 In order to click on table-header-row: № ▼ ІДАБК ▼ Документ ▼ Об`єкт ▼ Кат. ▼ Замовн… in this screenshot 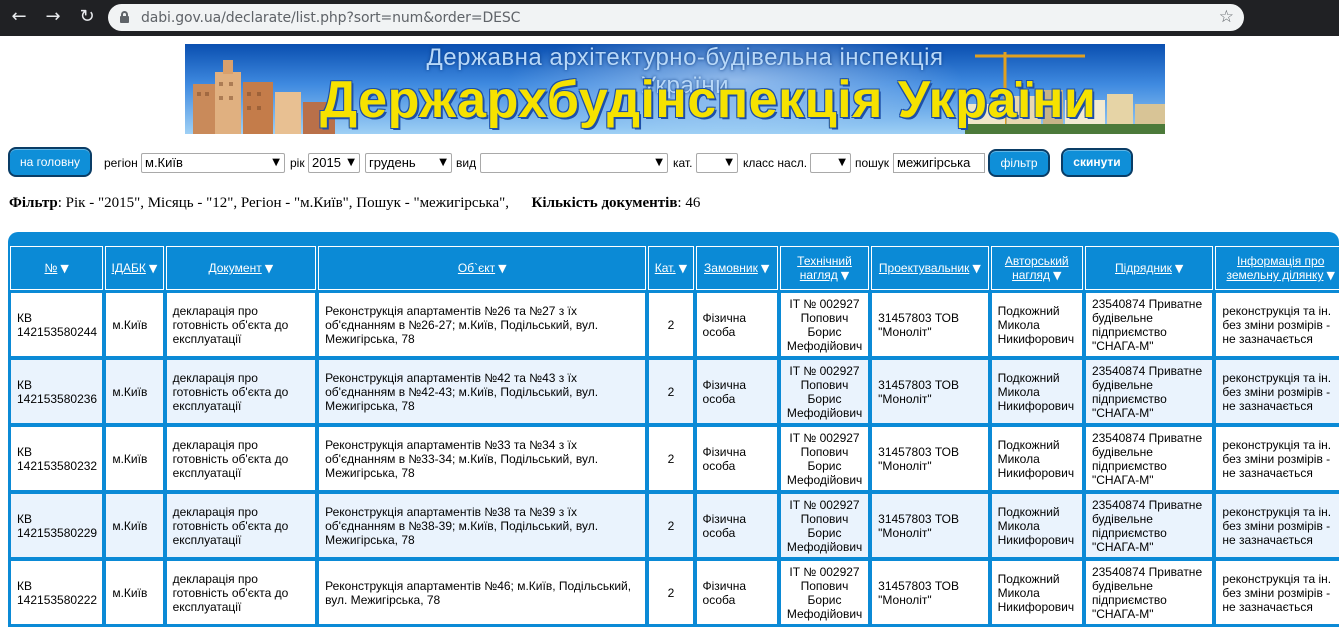, I will do `click(674, 268)`.